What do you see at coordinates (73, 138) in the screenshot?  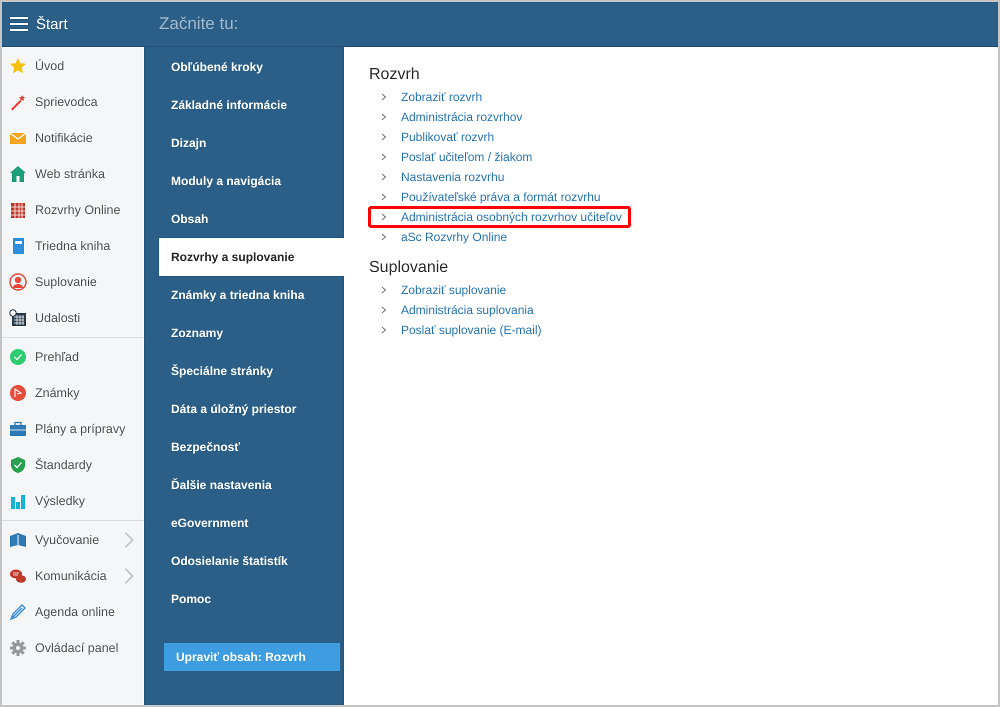 I see `sidebar-item: Notifikácie` at bounding box center [73, 138].